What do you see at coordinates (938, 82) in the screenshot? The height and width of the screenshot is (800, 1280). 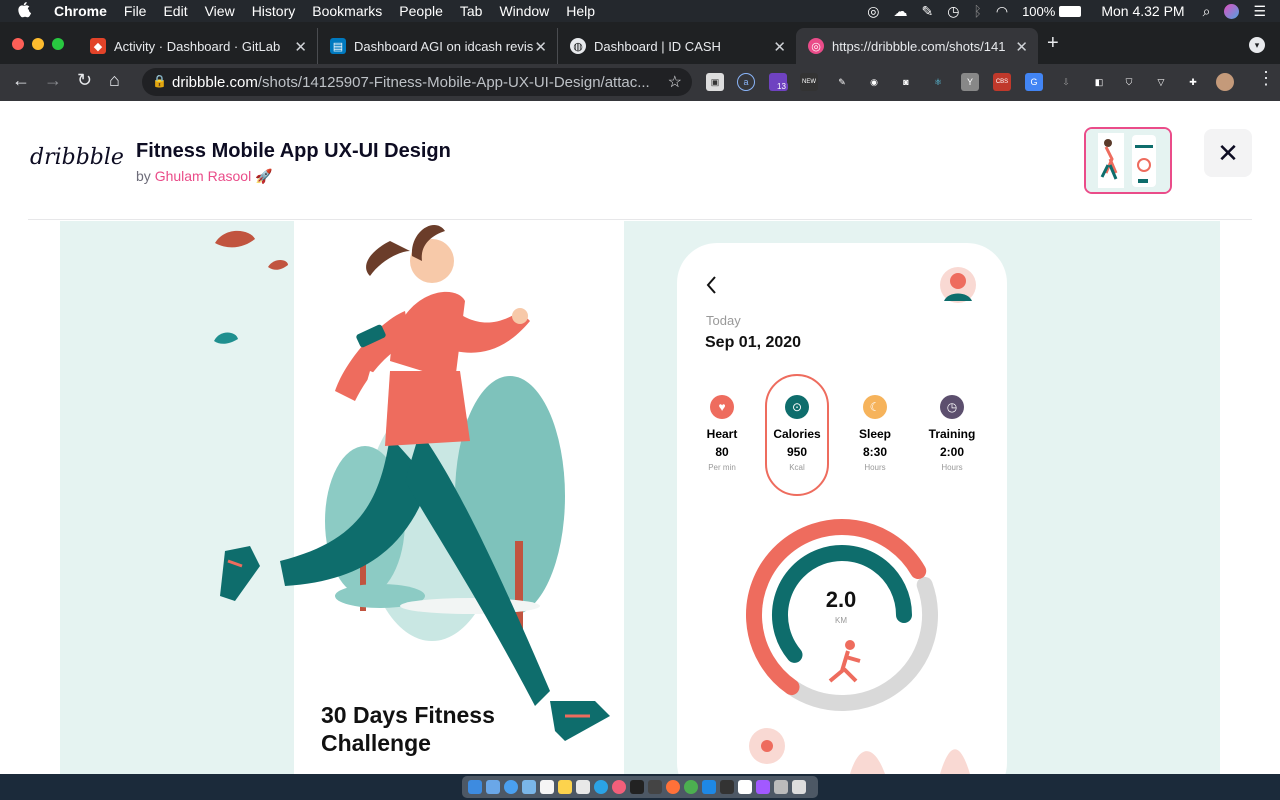 I see `extension-react-icon: ⚛` at bounding box center [938, 82].